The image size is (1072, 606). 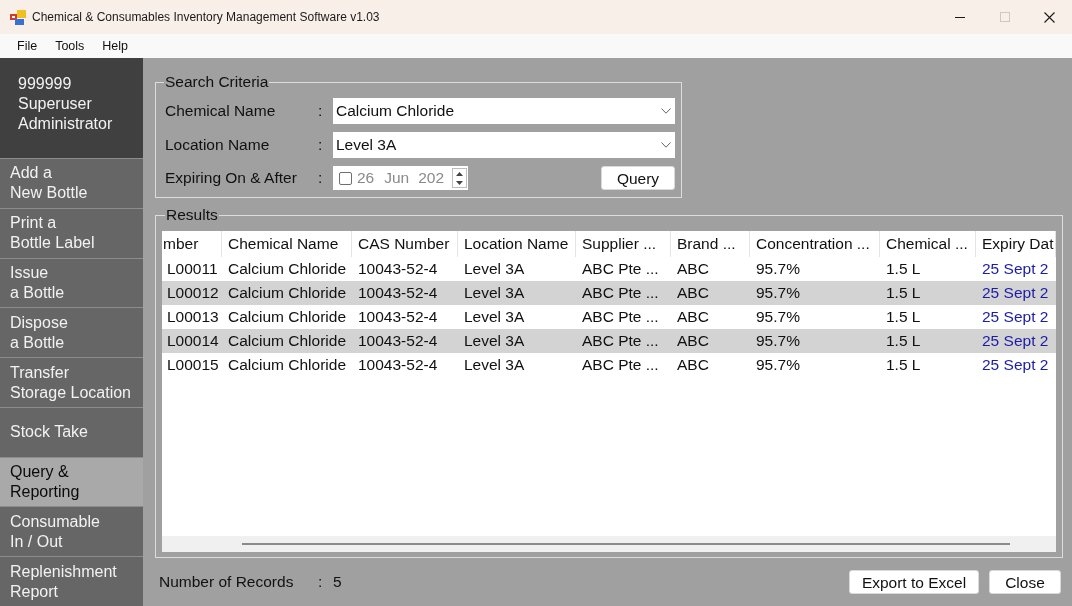 I want to click on table-cell-text: L00015, so click(x=193, y=365).